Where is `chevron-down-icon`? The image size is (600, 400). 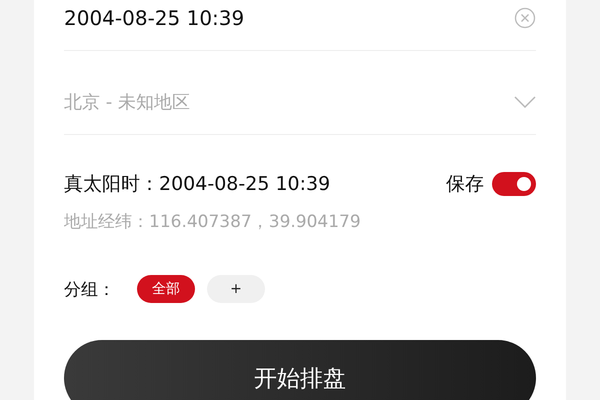
chevron-down-icon is located at coordinates (525, 102).